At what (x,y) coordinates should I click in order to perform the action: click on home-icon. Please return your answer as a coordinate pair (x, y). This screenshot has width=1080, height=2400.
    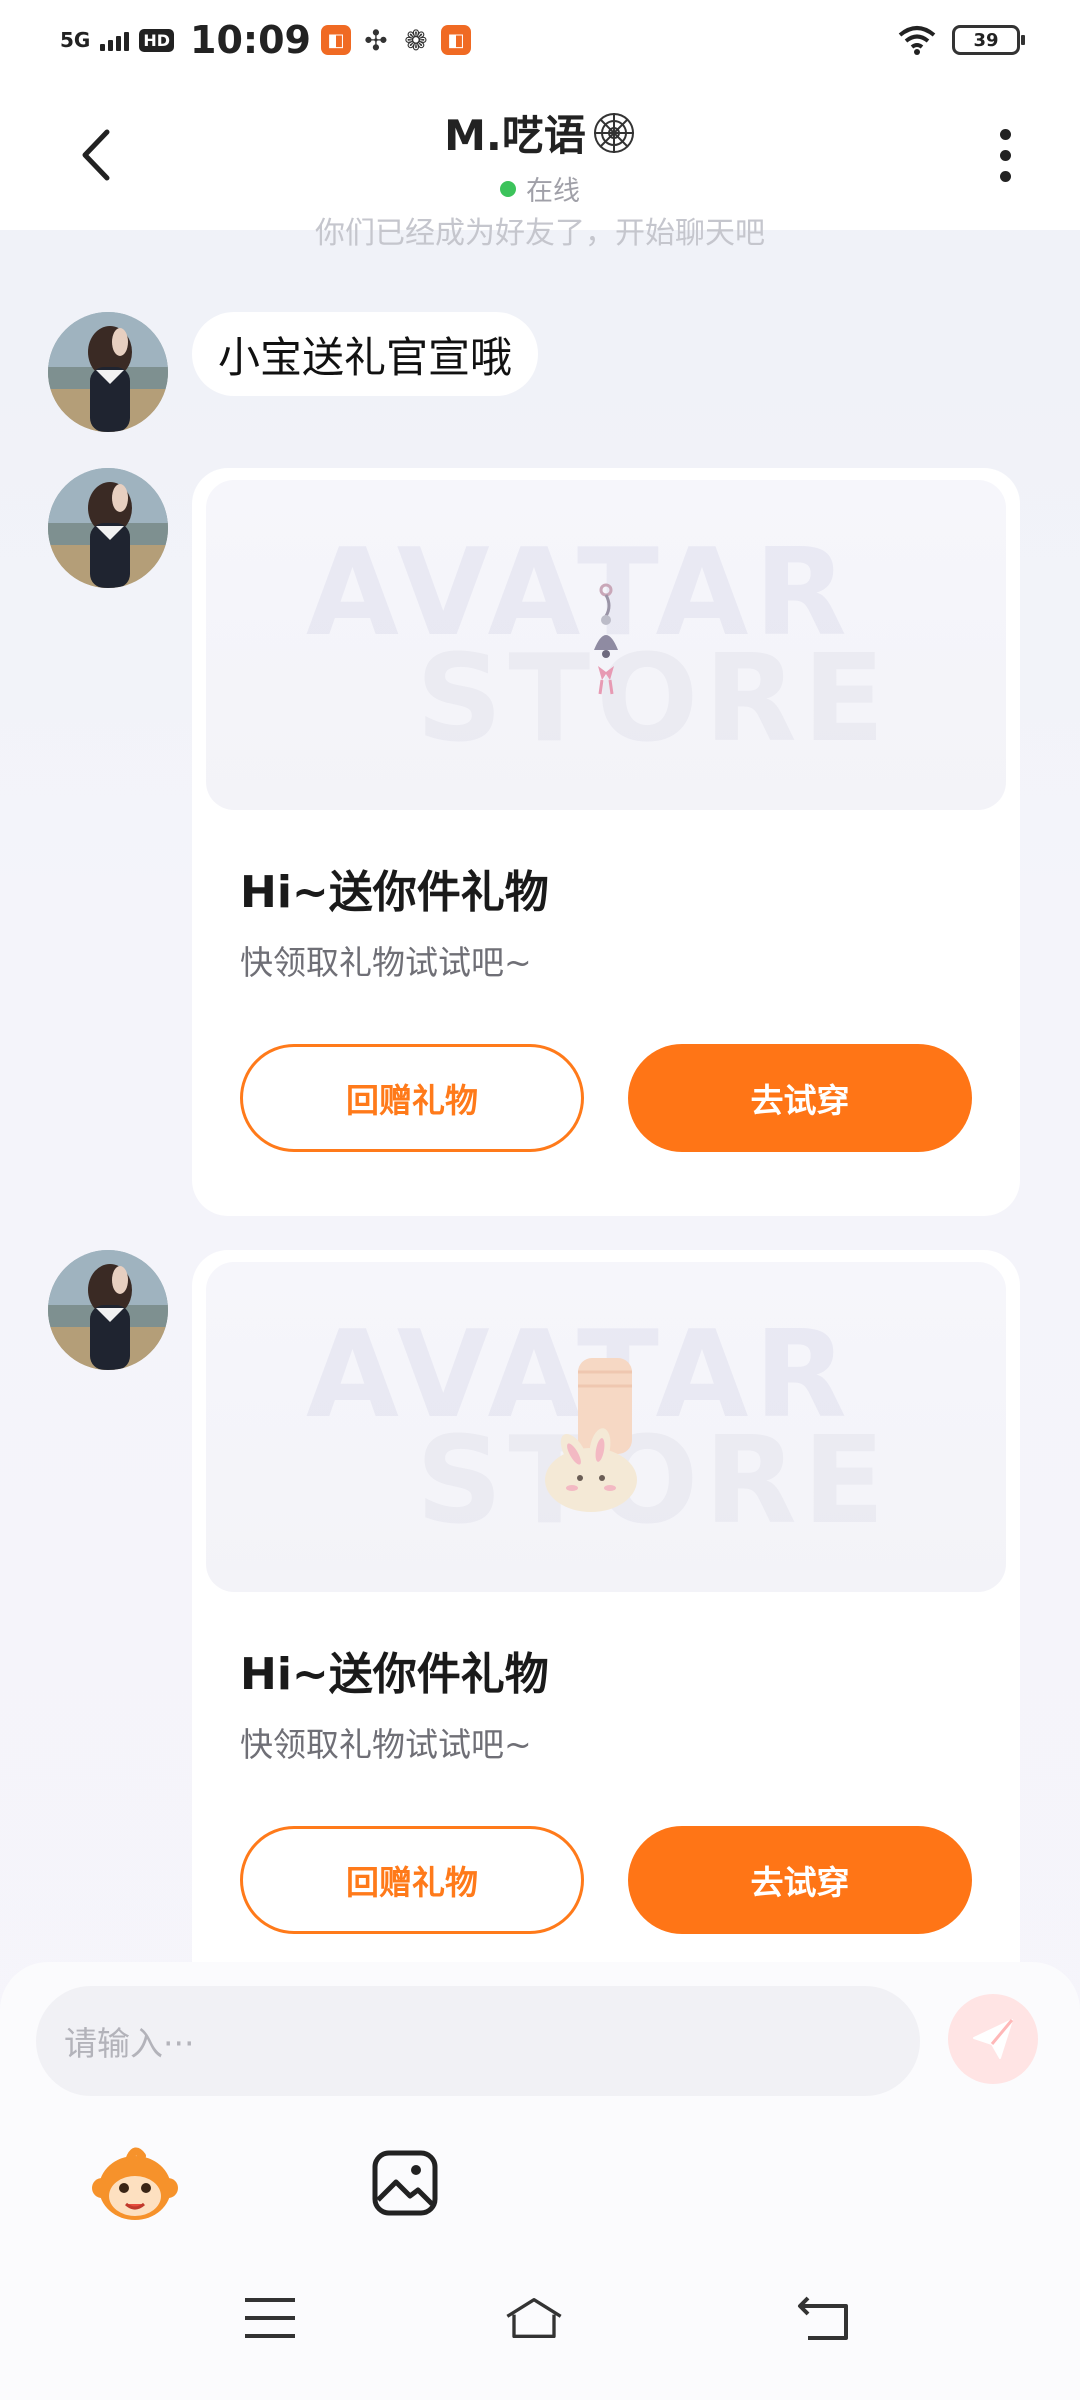
    Looking at the image, I should click on (534, 2318).